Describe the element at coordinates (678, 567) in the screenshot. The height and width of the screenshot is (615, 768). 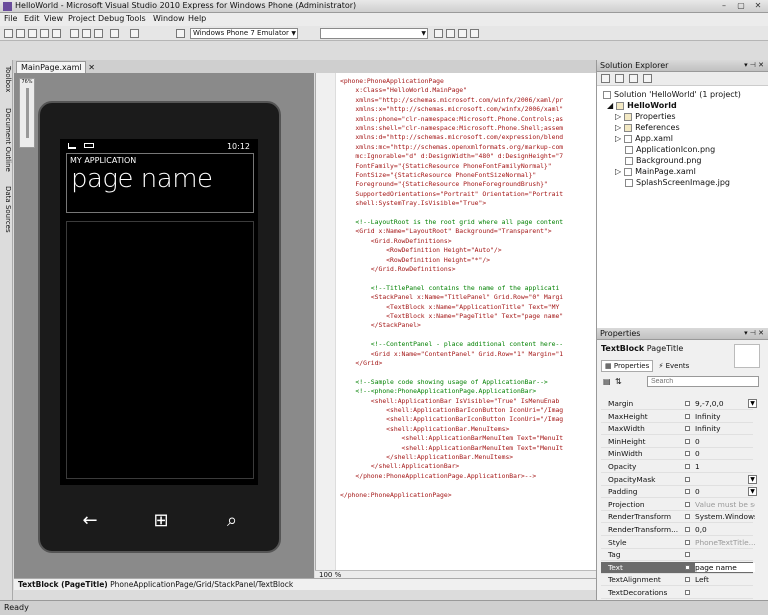
I see `property-row: Text page name` at that location.